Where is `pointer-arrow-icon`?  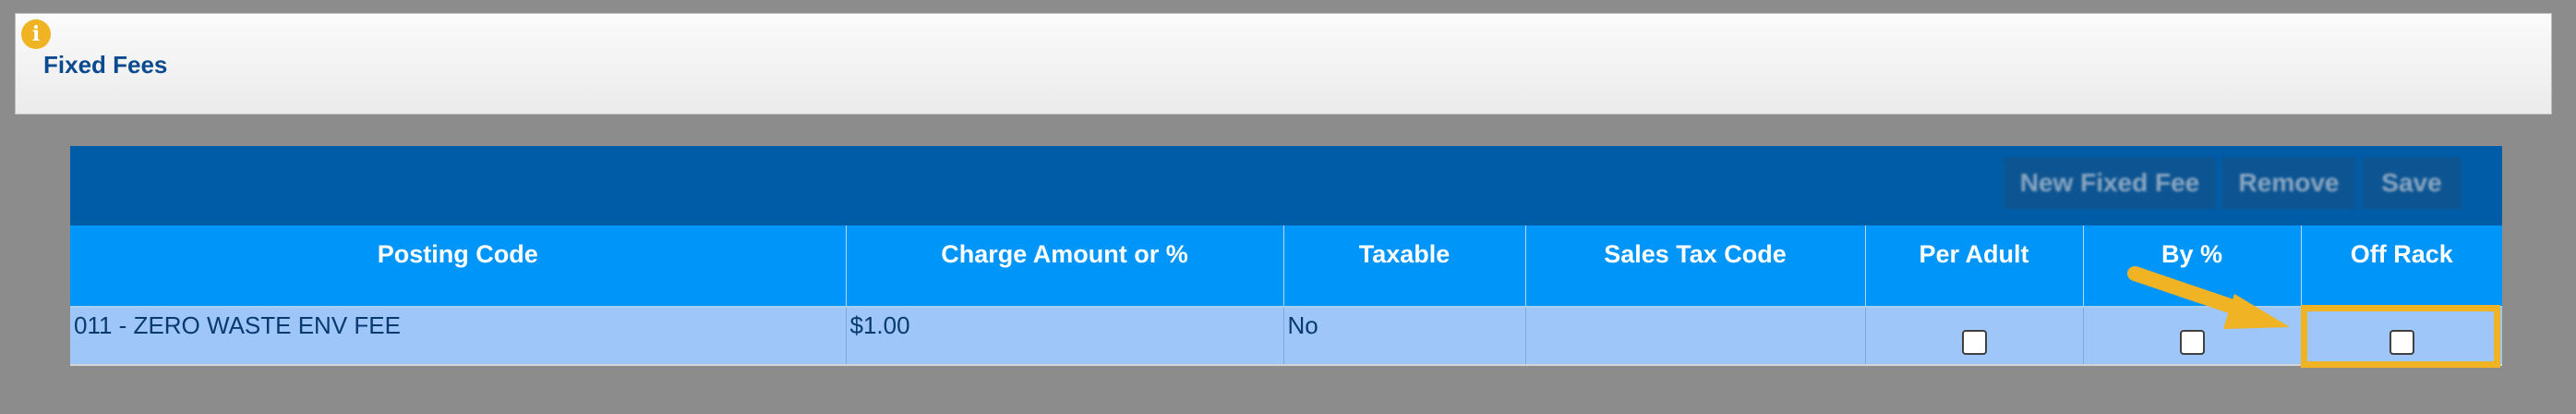 pointer-arrow-icon is located at coordinates (2208, 297).